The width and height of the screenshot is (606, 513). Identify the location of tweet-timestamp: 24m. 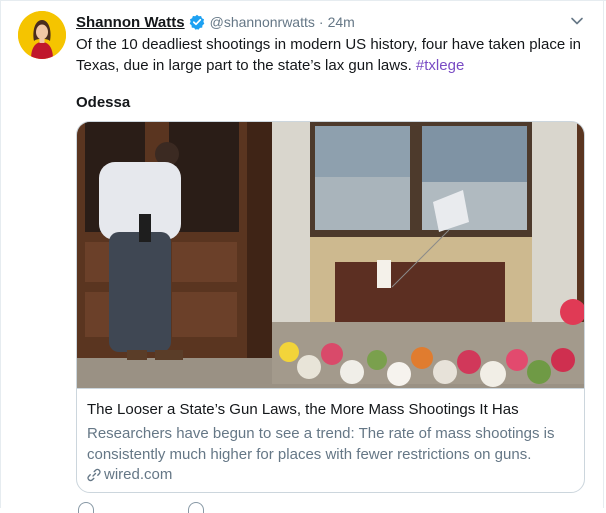
(341, 22).